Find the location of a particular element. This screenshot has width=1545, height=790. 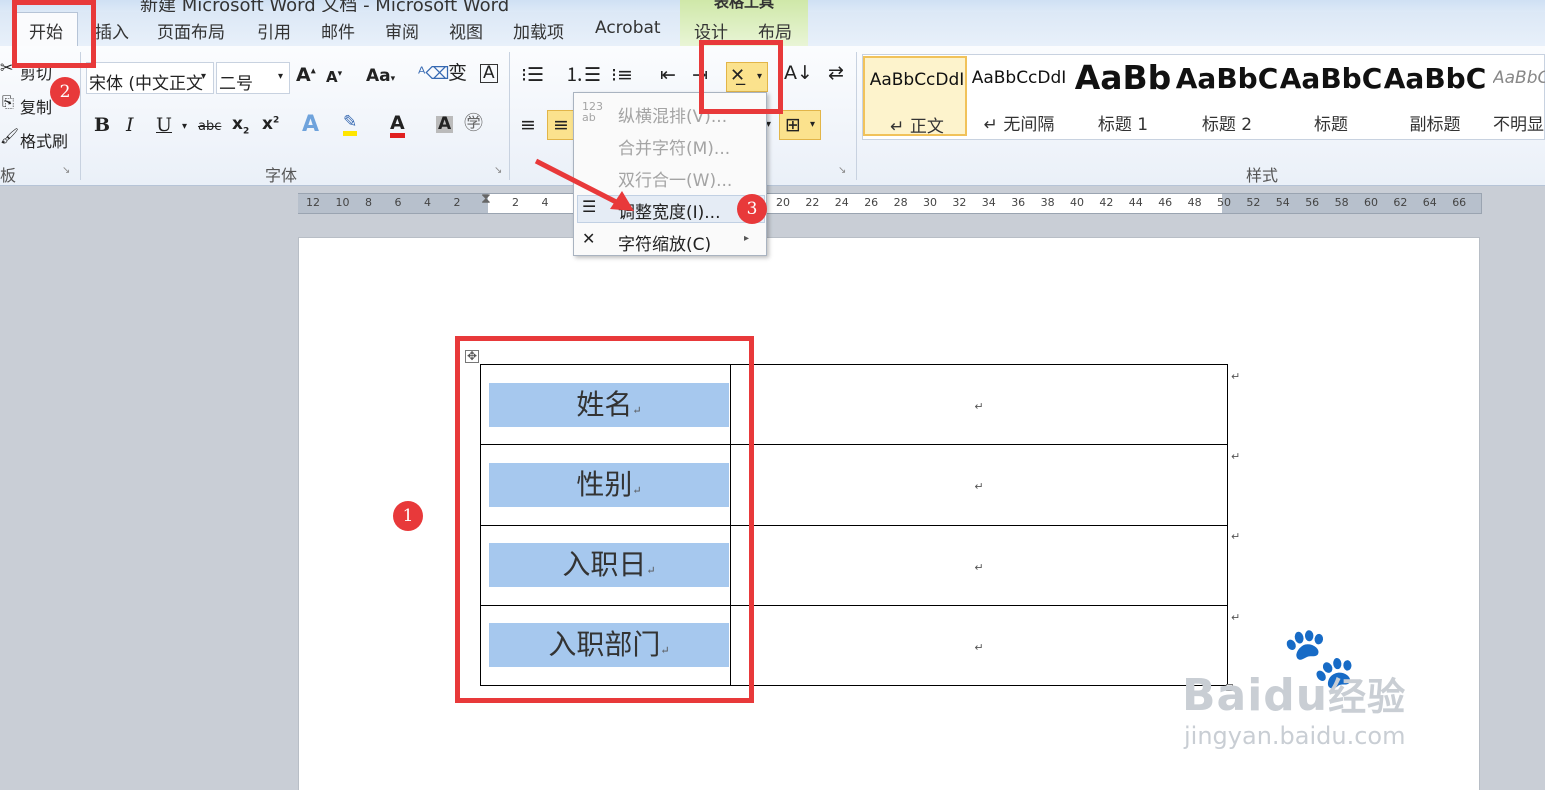

tab-mailings: 邮件 is located at coordinates (338, 30).